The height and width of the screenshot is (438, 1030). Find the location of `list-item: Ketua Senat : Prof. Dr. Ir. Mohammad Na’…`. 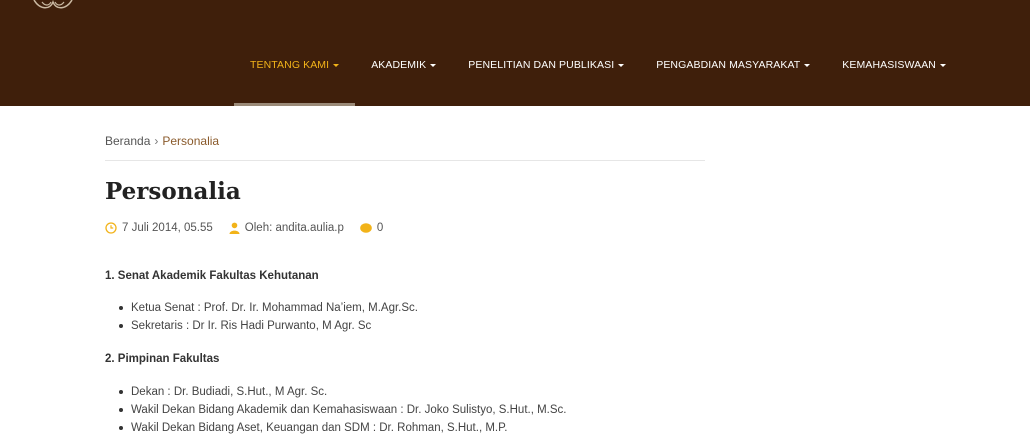

list-item: Ketua Senat : Prof. Dr. Ir. Mohammad Na’… is located at coordinates (268, 308).